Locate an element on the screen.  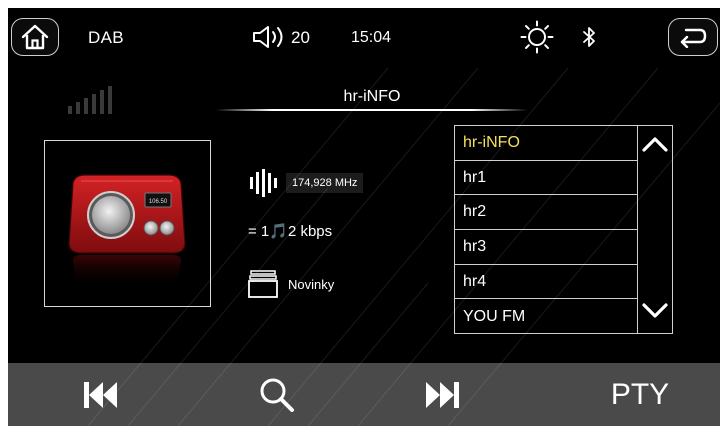
back-icon is located at coordinates (693, 38).